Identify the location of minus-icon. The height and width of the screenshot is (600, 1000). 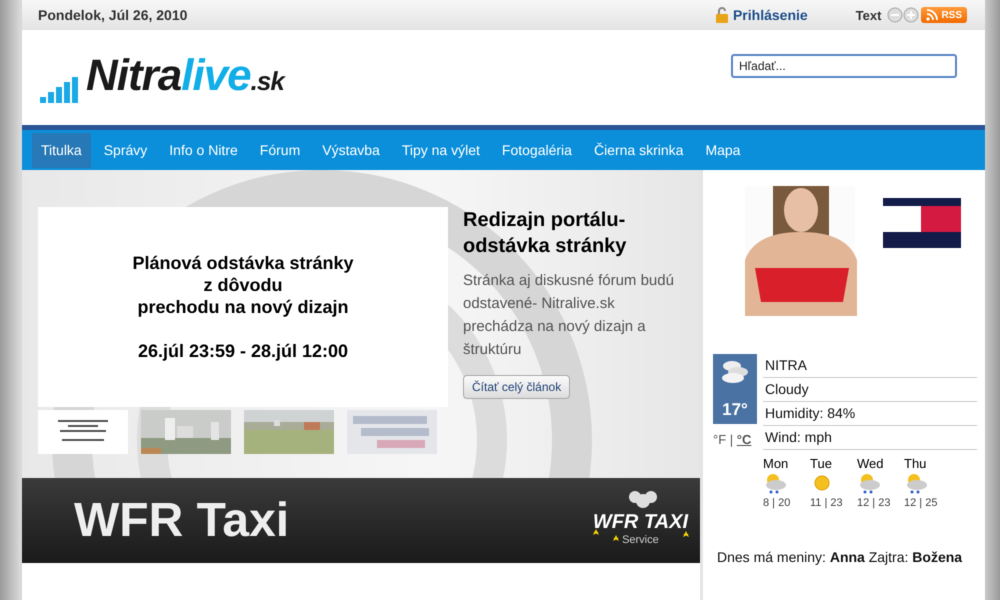
(895, 15).